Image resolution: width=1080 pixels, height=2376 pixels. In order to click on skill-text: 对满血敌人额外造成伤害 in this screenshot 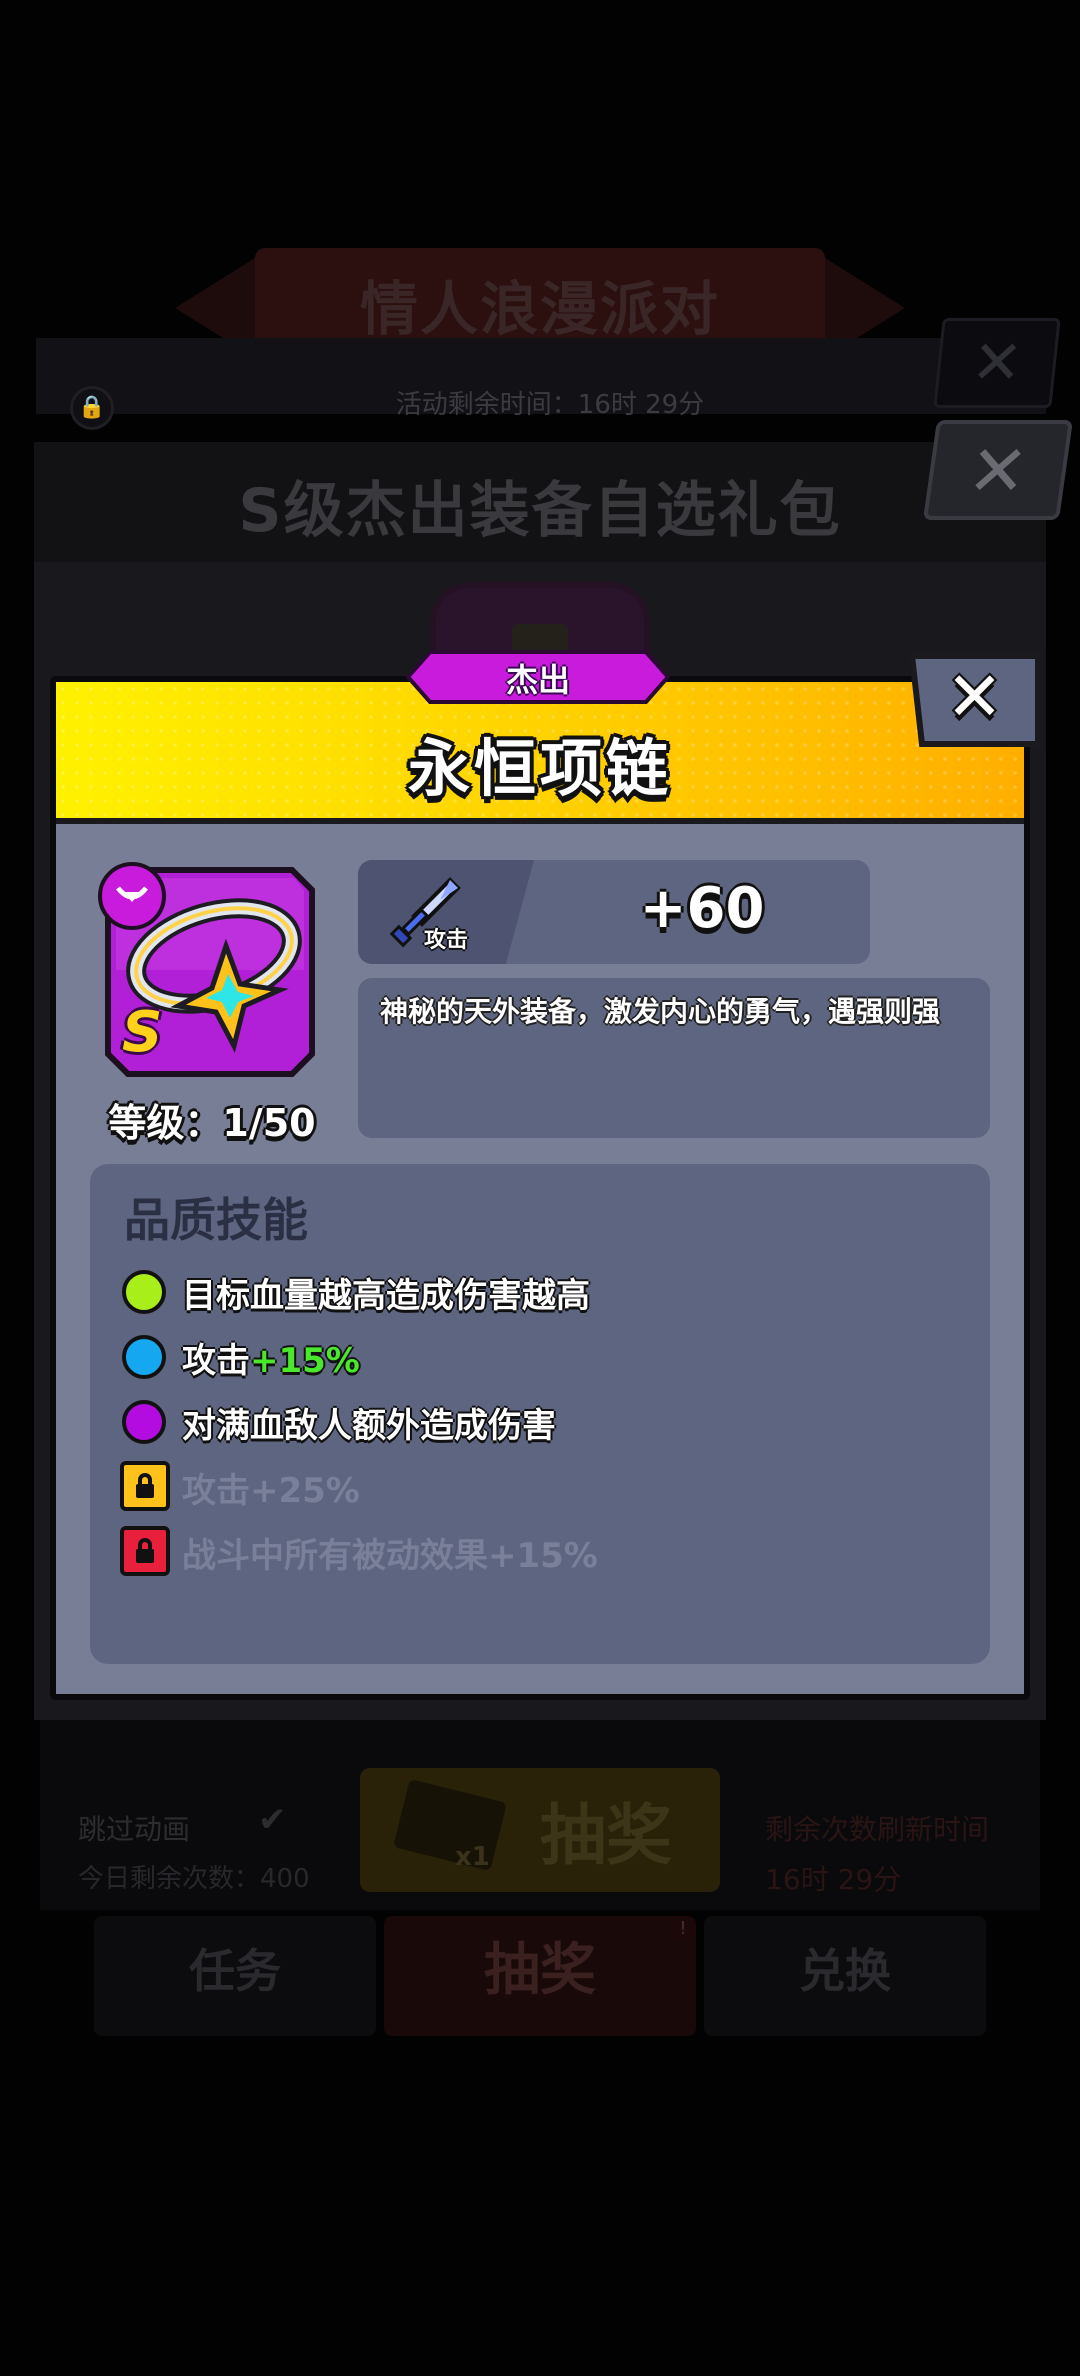, I will do `click(369, 1426)`.